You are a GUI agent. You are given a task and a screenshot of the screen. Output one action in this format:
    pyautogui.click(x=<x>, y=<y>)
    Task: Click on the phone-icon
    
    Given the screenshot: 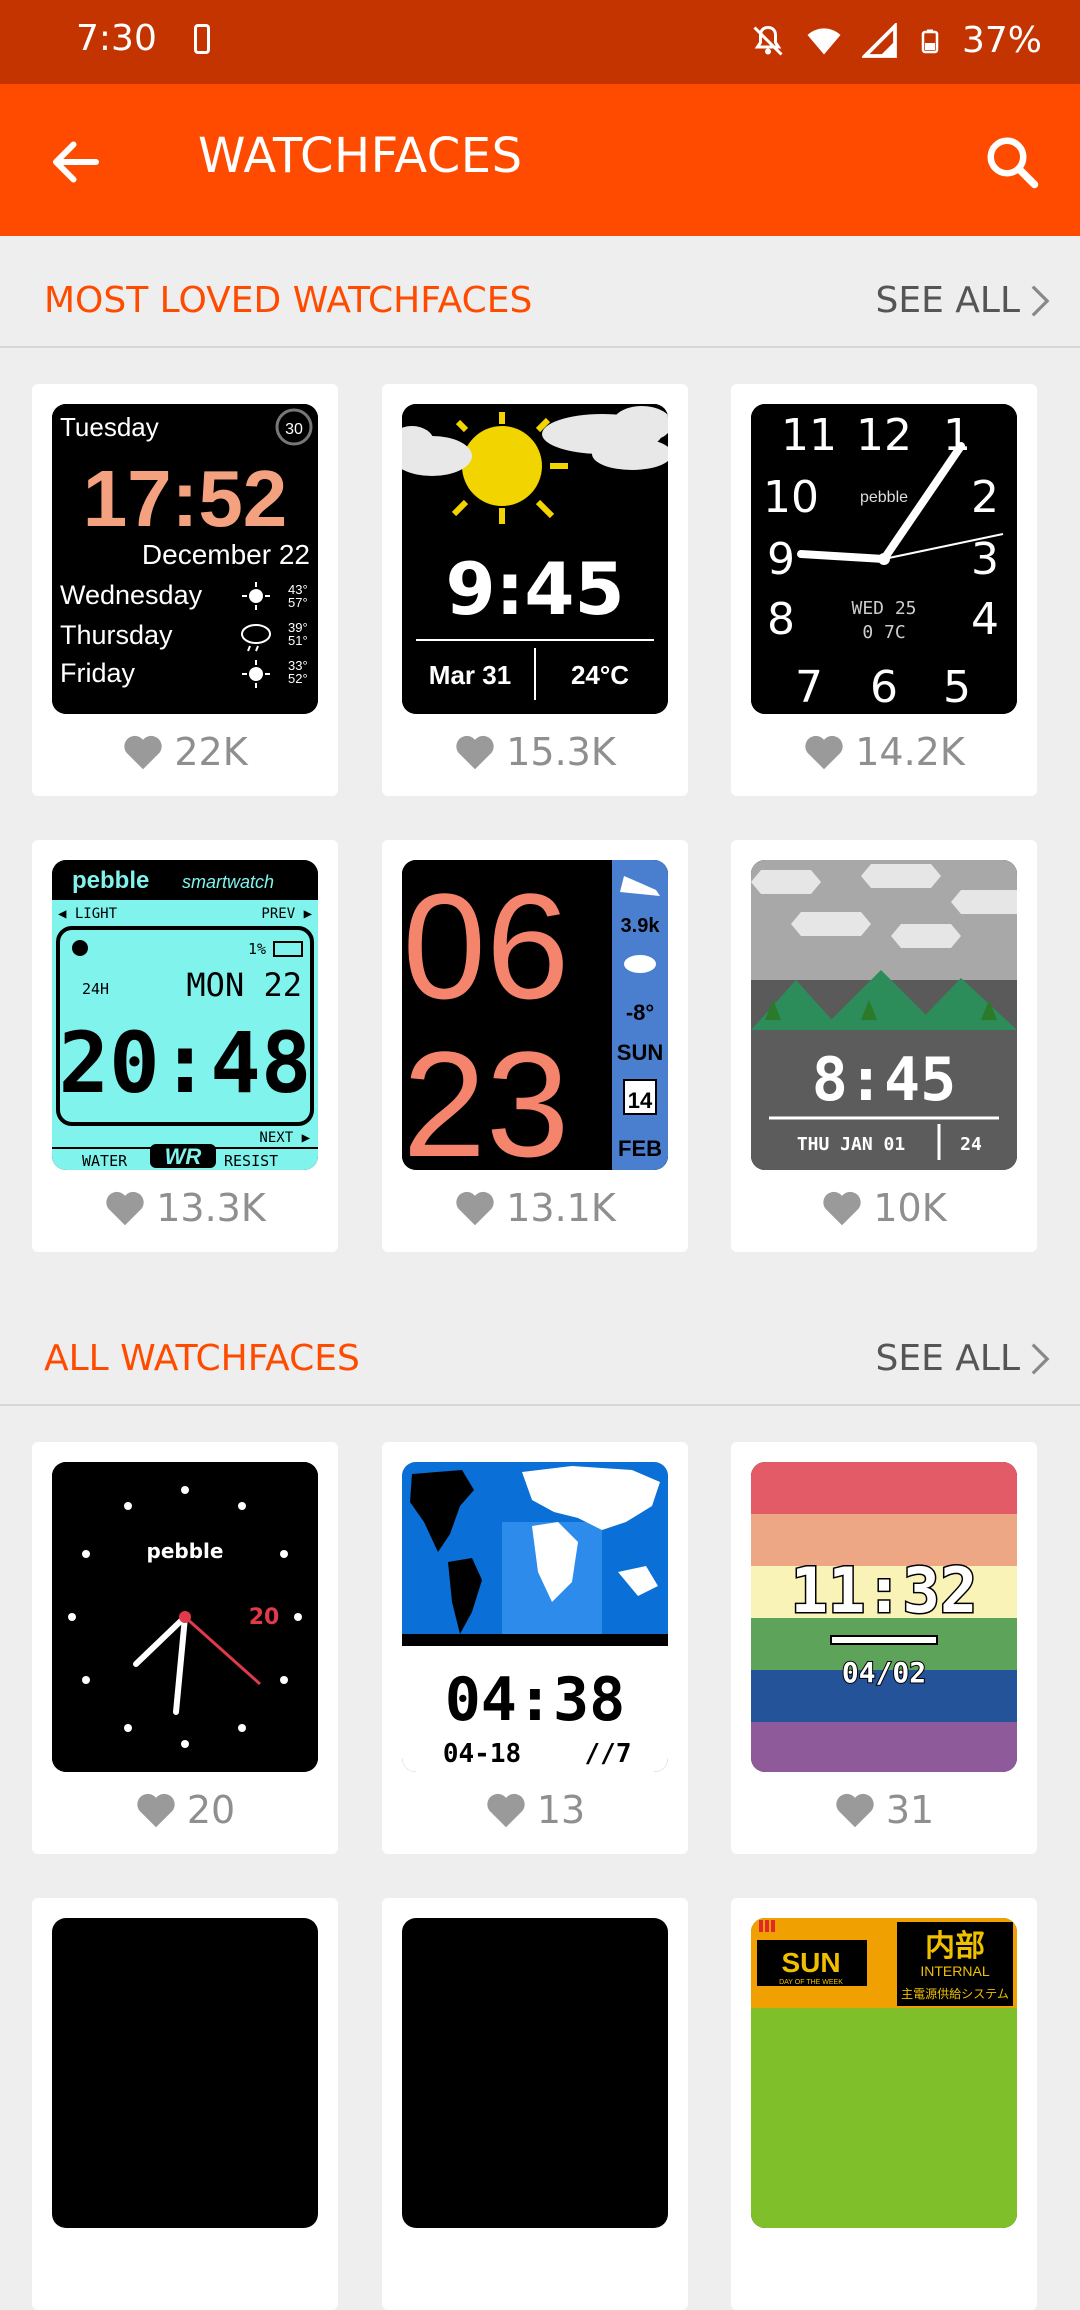 What is the action you would take?
    pyautogui.click(x=202, y=39)
    